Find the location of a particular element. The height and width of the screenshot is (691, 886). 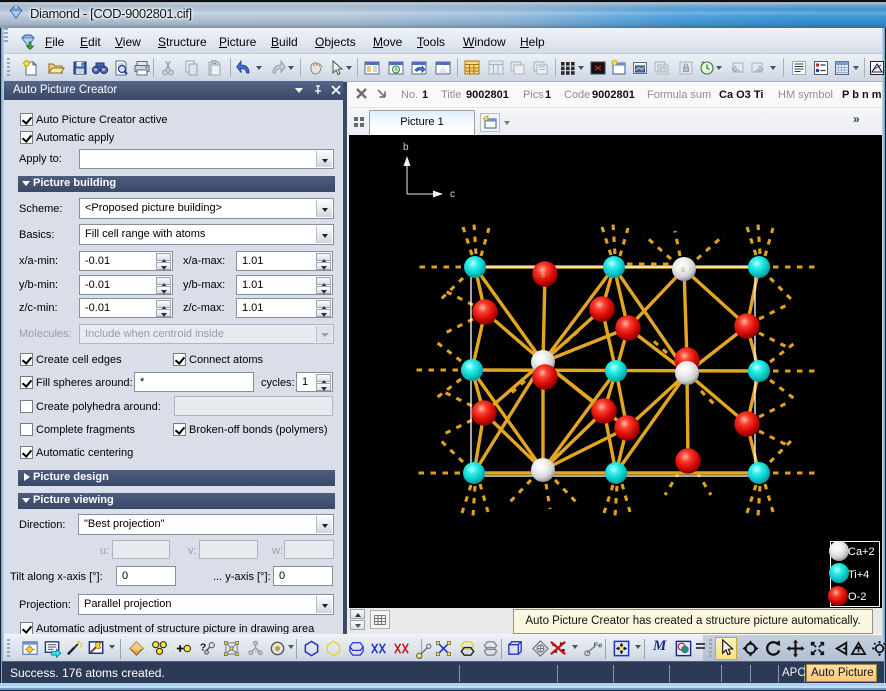

svg-text: c is located at coordinates (452, 194).